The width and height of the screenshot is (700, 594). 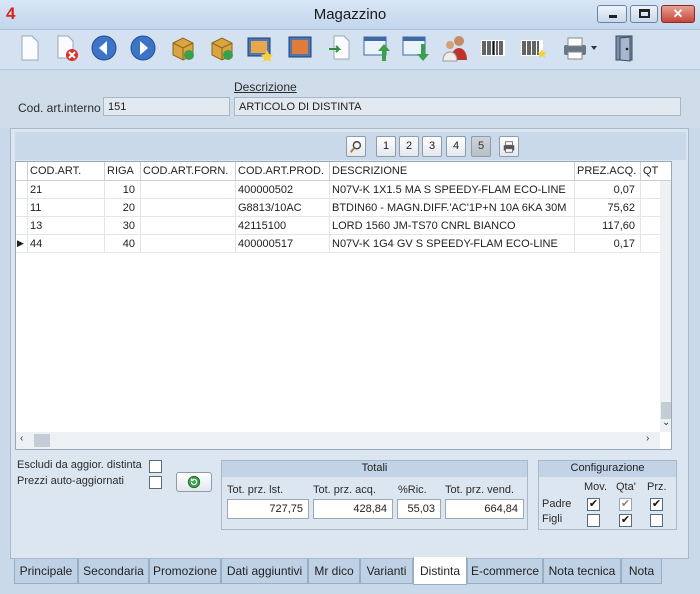 What do you see at coordinates (456, 146) in the screenshot?
I see `page-button-4: 4` at bounding box center [456, 146].